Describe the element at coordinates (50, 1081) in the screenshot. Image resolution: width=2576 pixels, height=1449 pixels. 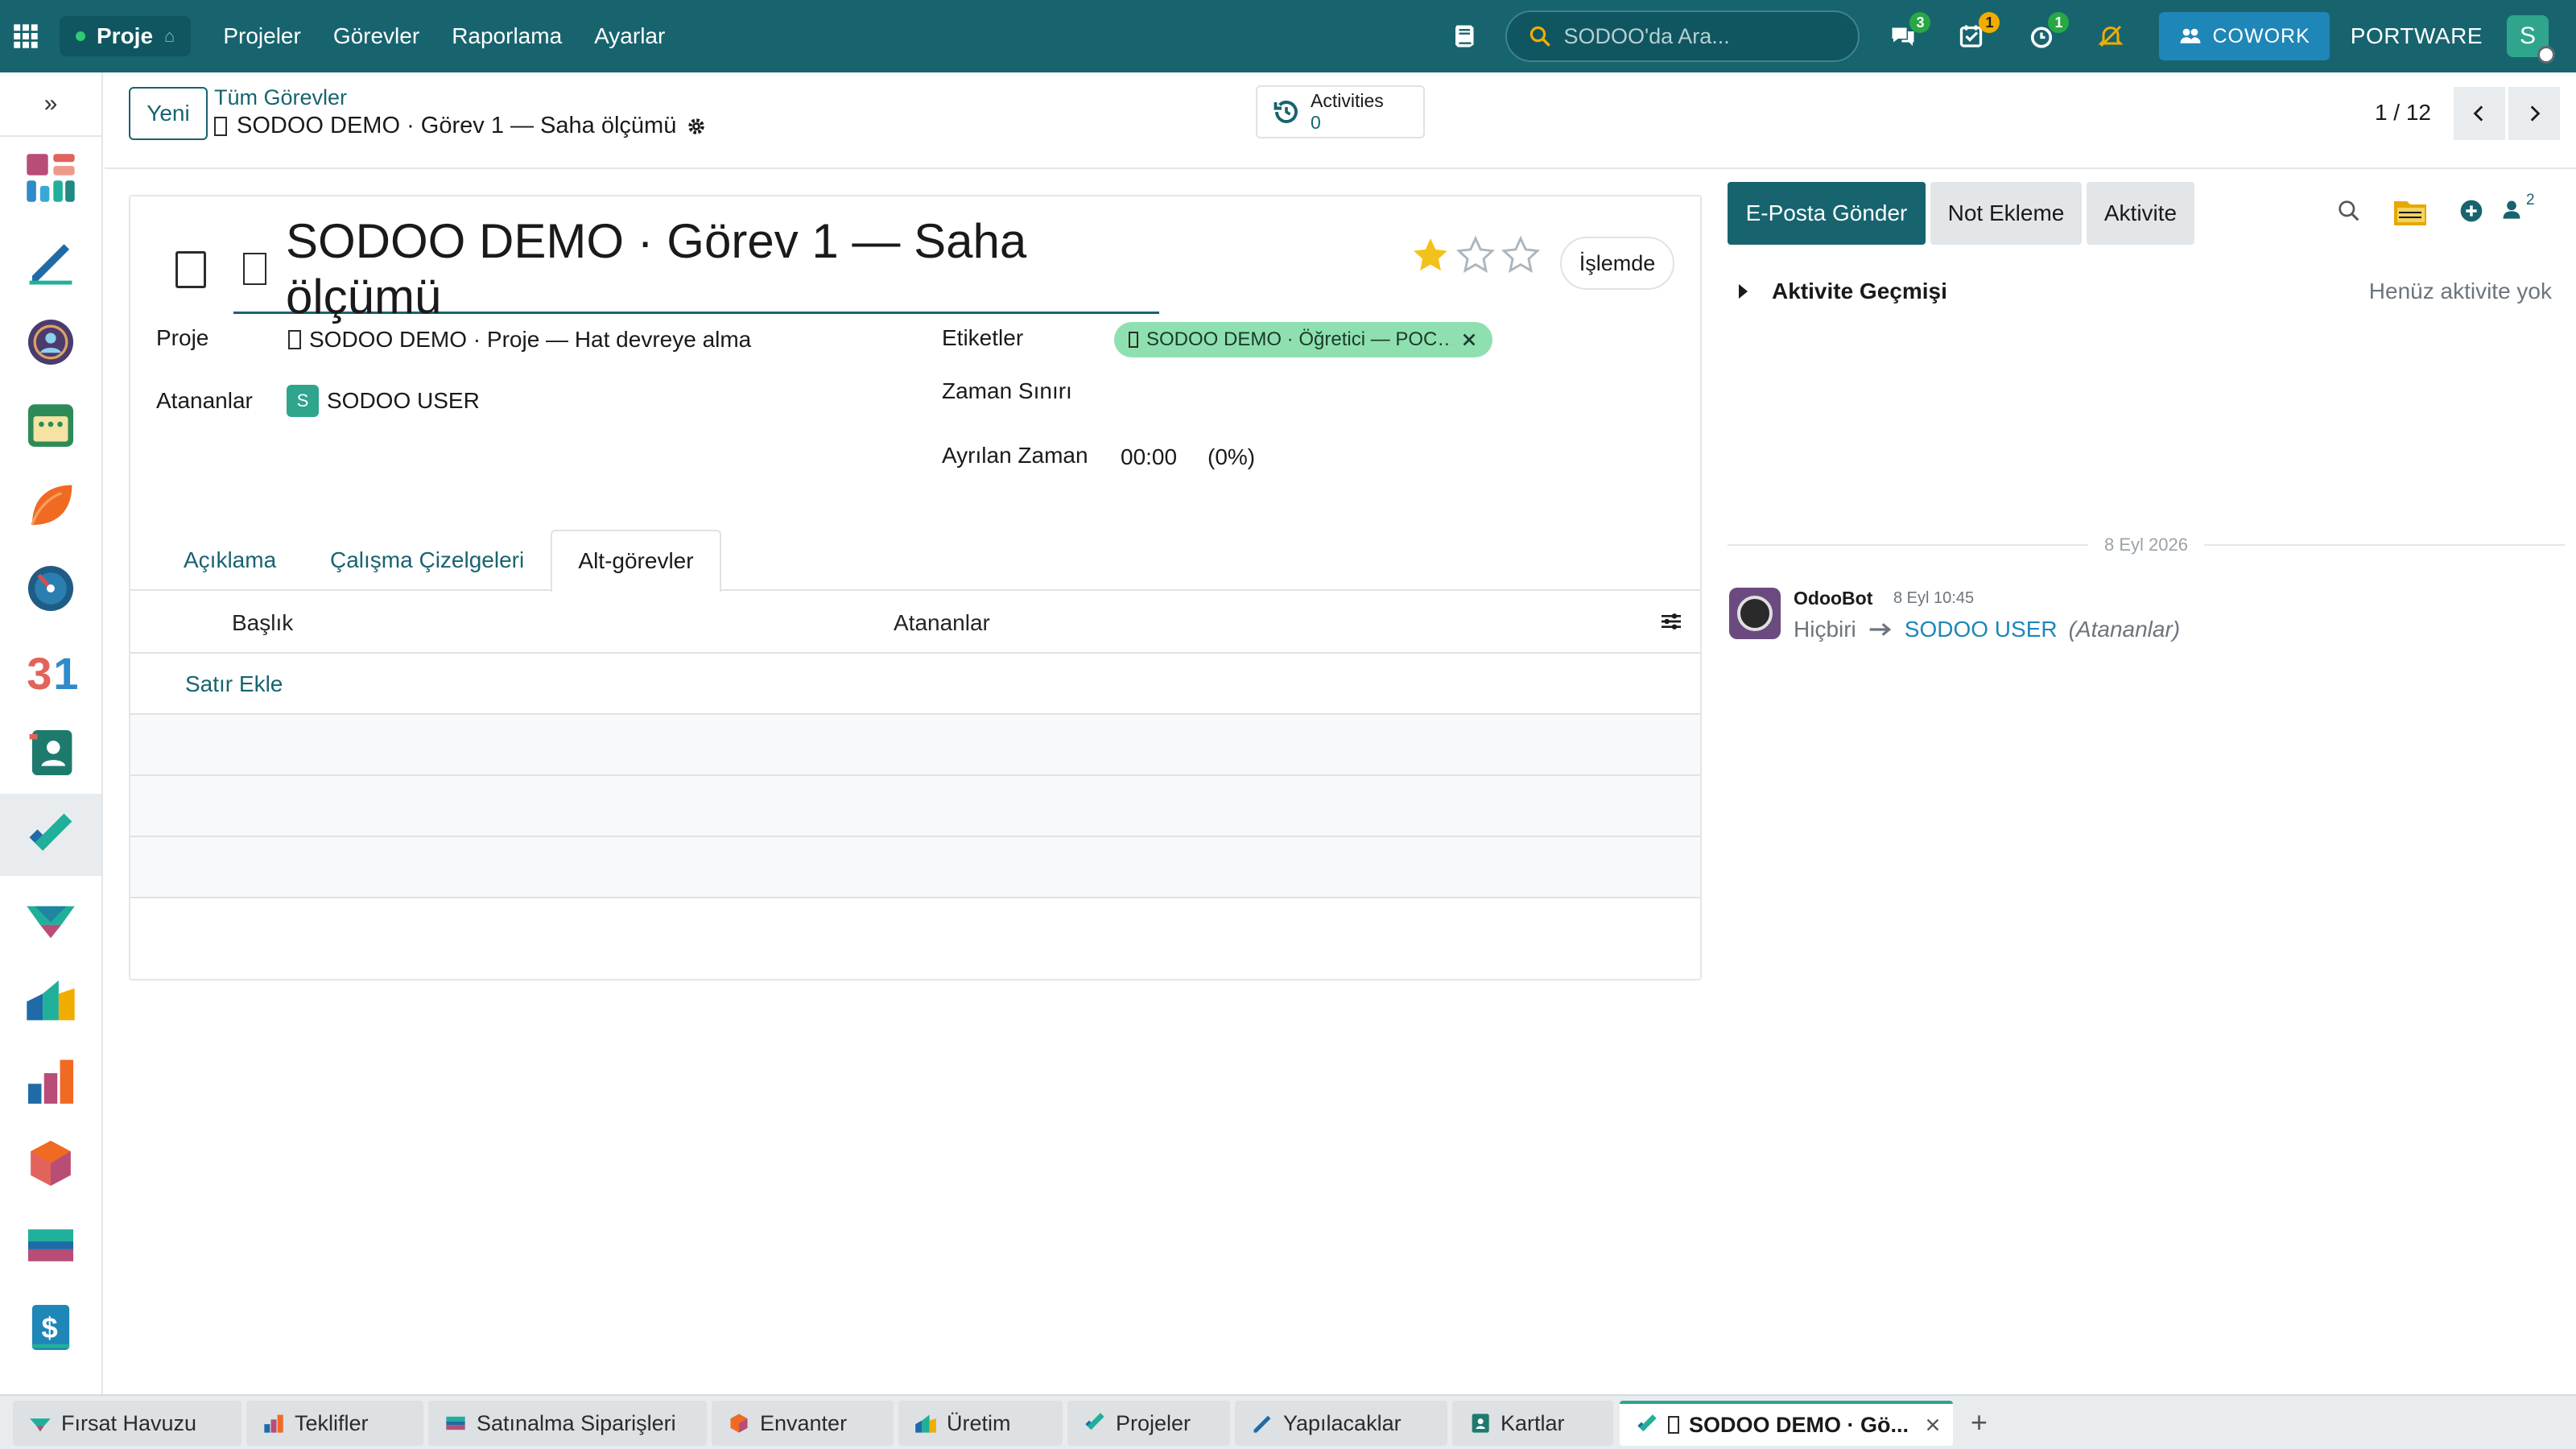
I see `sidebar-app-reporting` at that location.